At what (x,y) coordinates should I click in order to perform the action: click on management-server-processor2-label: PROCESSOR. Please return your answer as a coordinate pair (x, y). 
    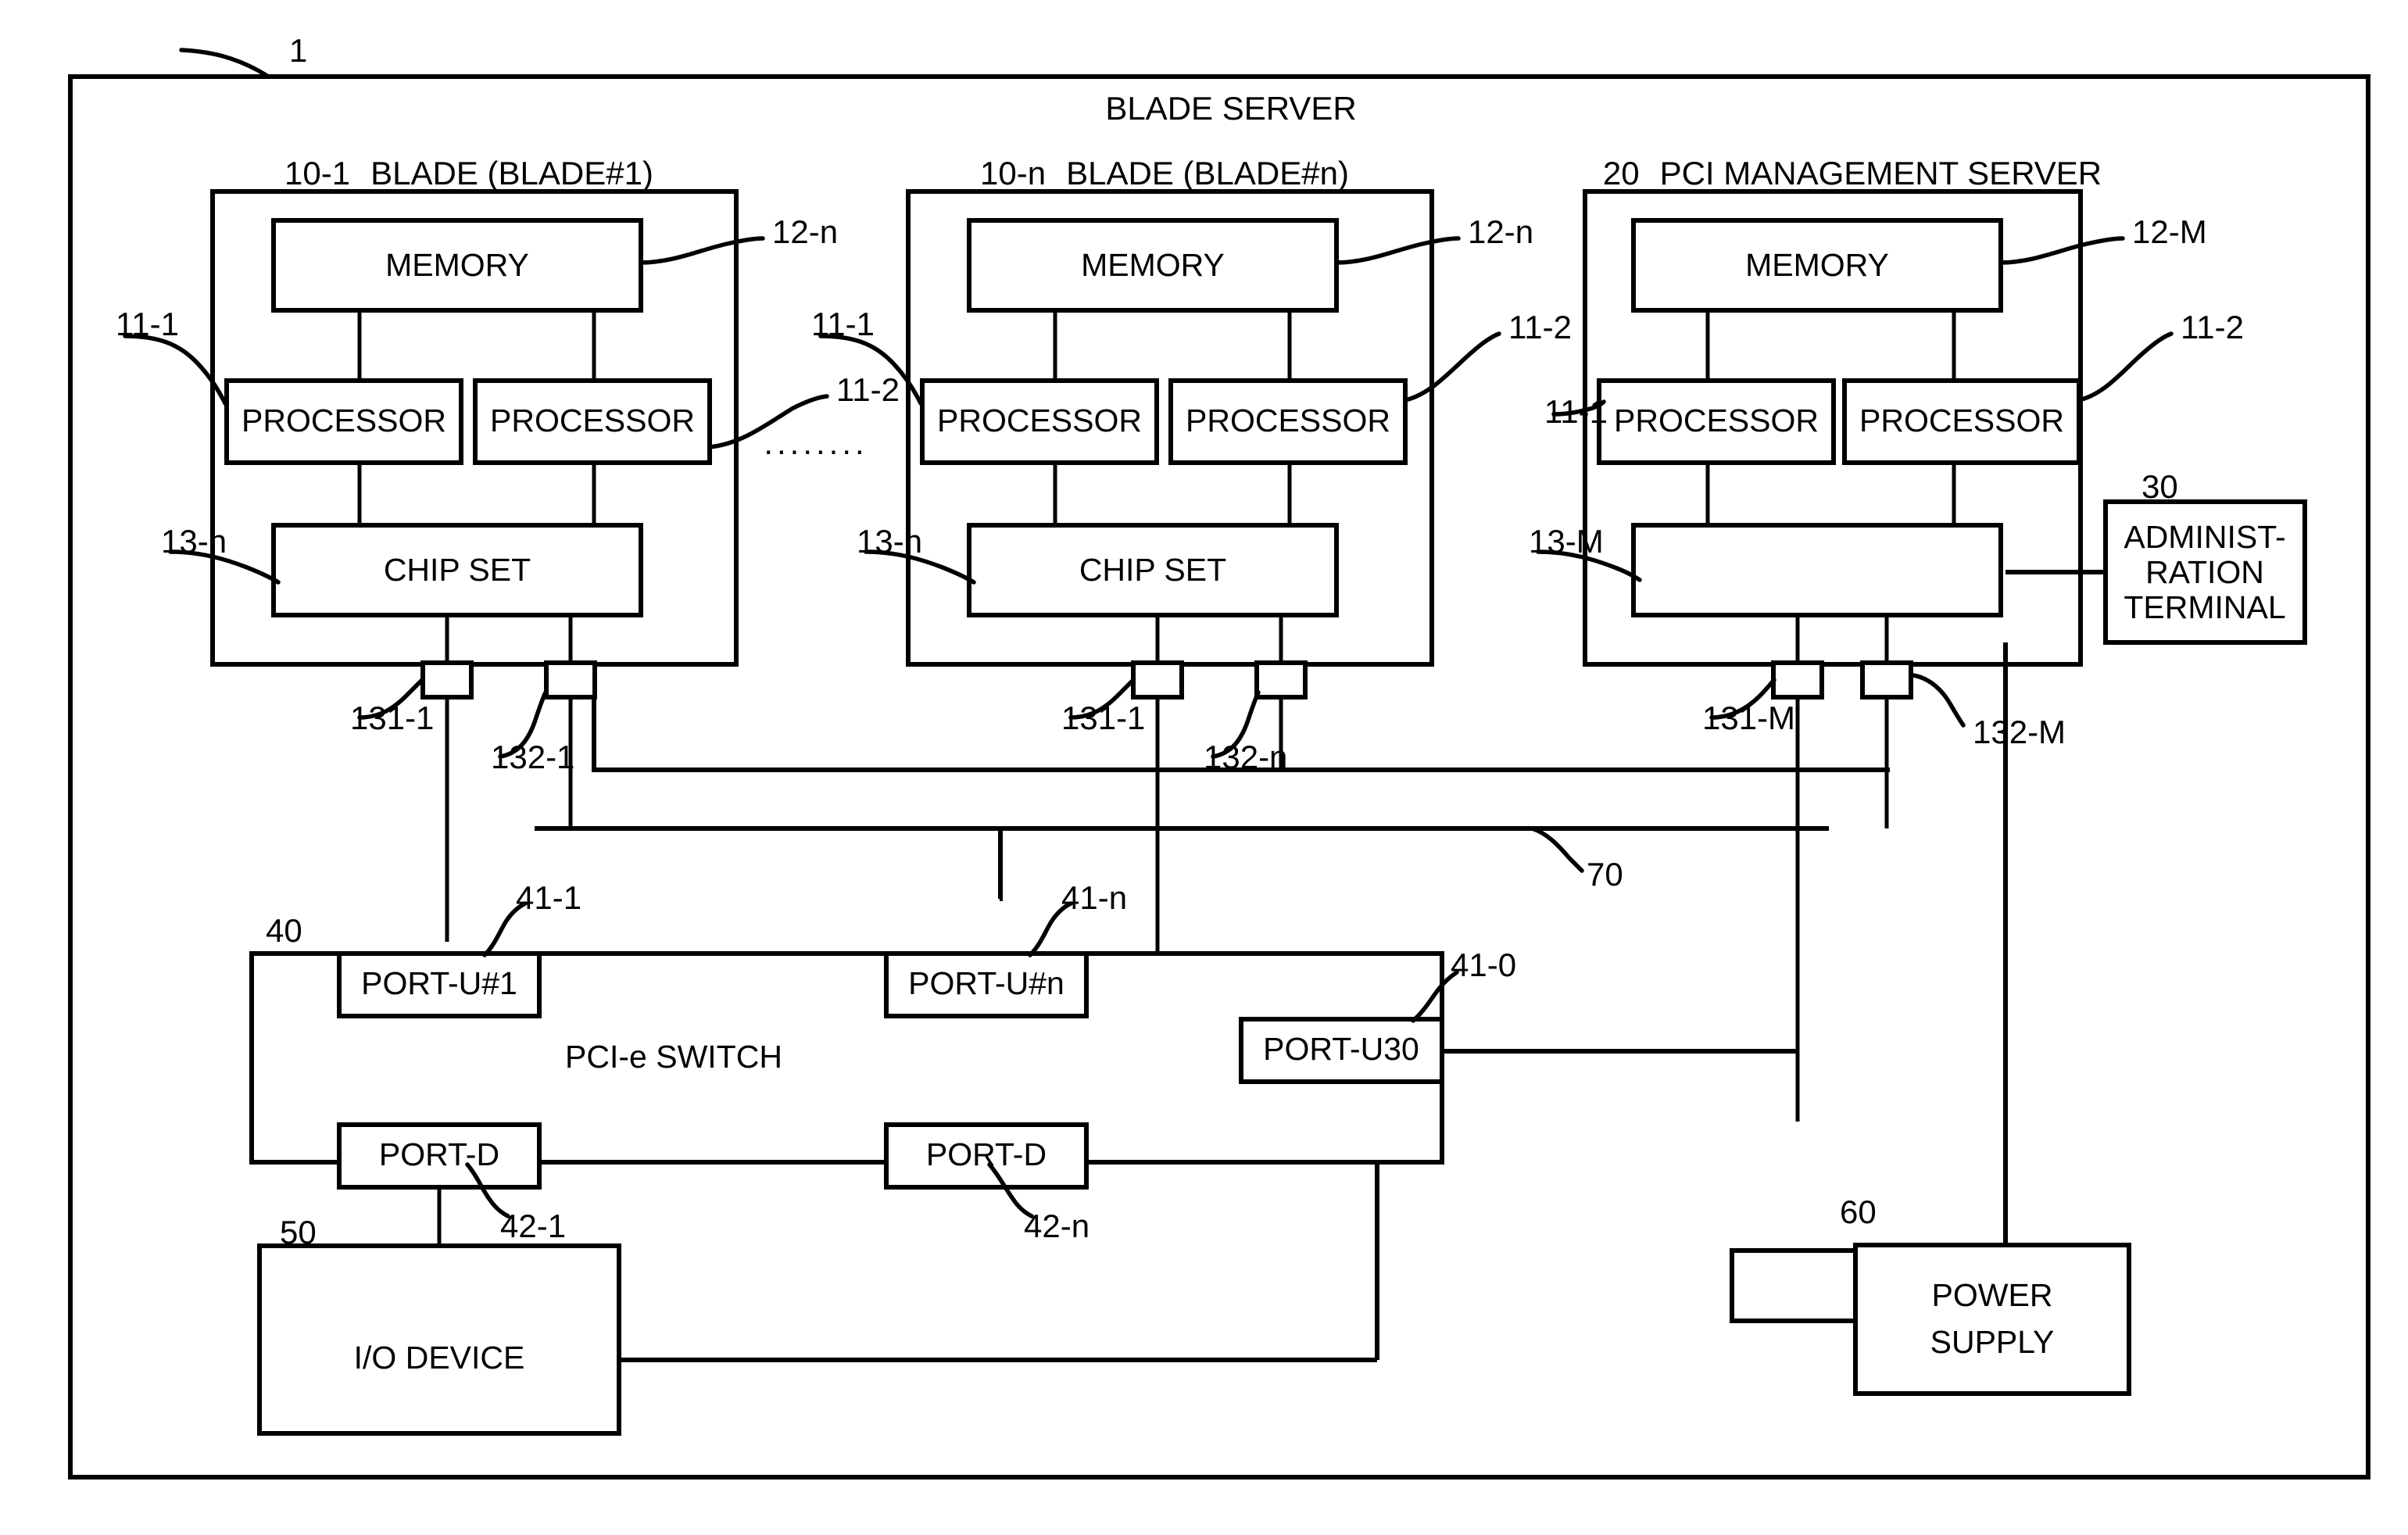
    Looking at the image, I should click on (1961, 421).